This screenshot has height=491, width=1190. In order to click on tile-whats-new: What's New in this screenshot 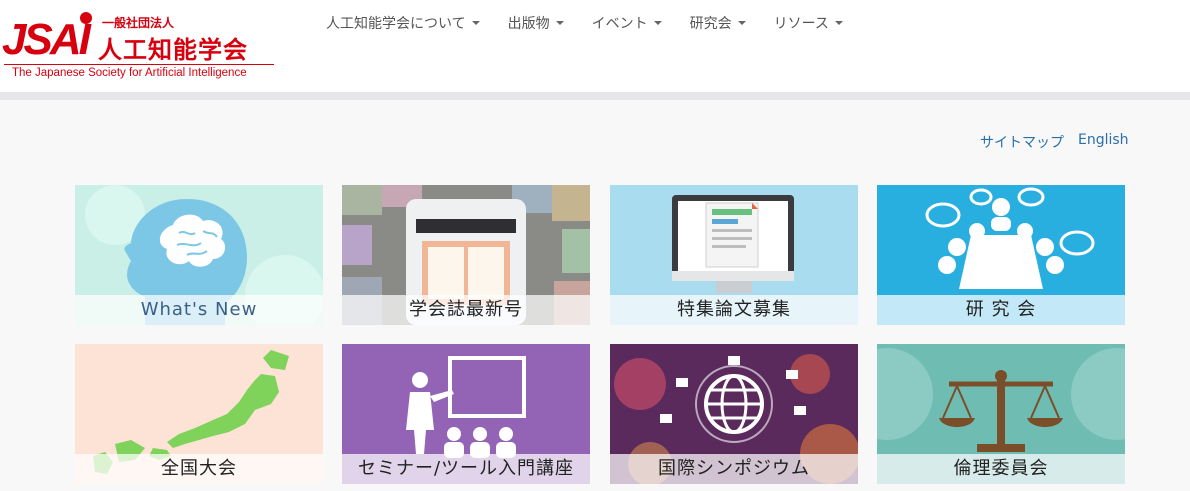, I will do `click(199, 255)`.